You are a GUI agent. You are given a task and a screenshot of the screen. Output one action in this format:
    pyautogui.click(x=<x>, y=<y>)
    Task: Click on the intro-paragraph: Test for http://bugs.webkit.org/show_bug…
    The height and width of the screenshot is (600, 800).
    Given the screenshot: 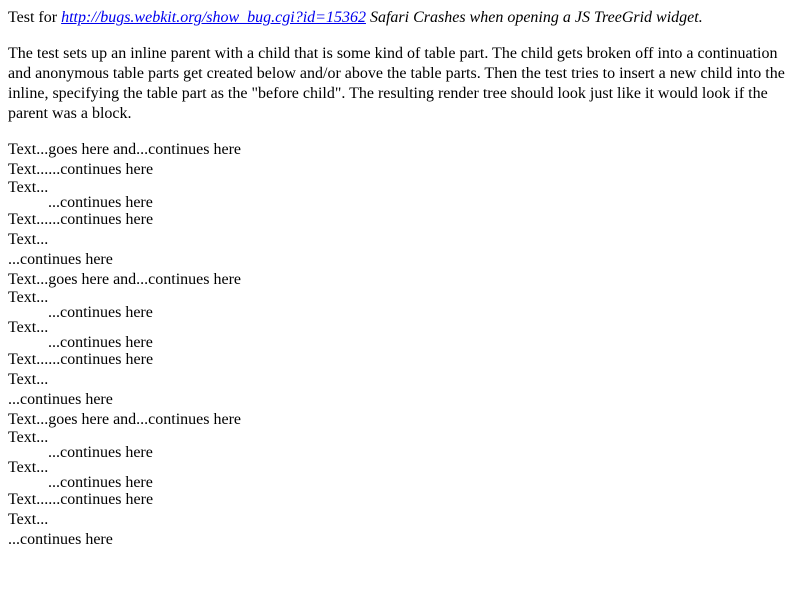 What is the action you would take?
    pyautogui.click(x=400, y=18)
    